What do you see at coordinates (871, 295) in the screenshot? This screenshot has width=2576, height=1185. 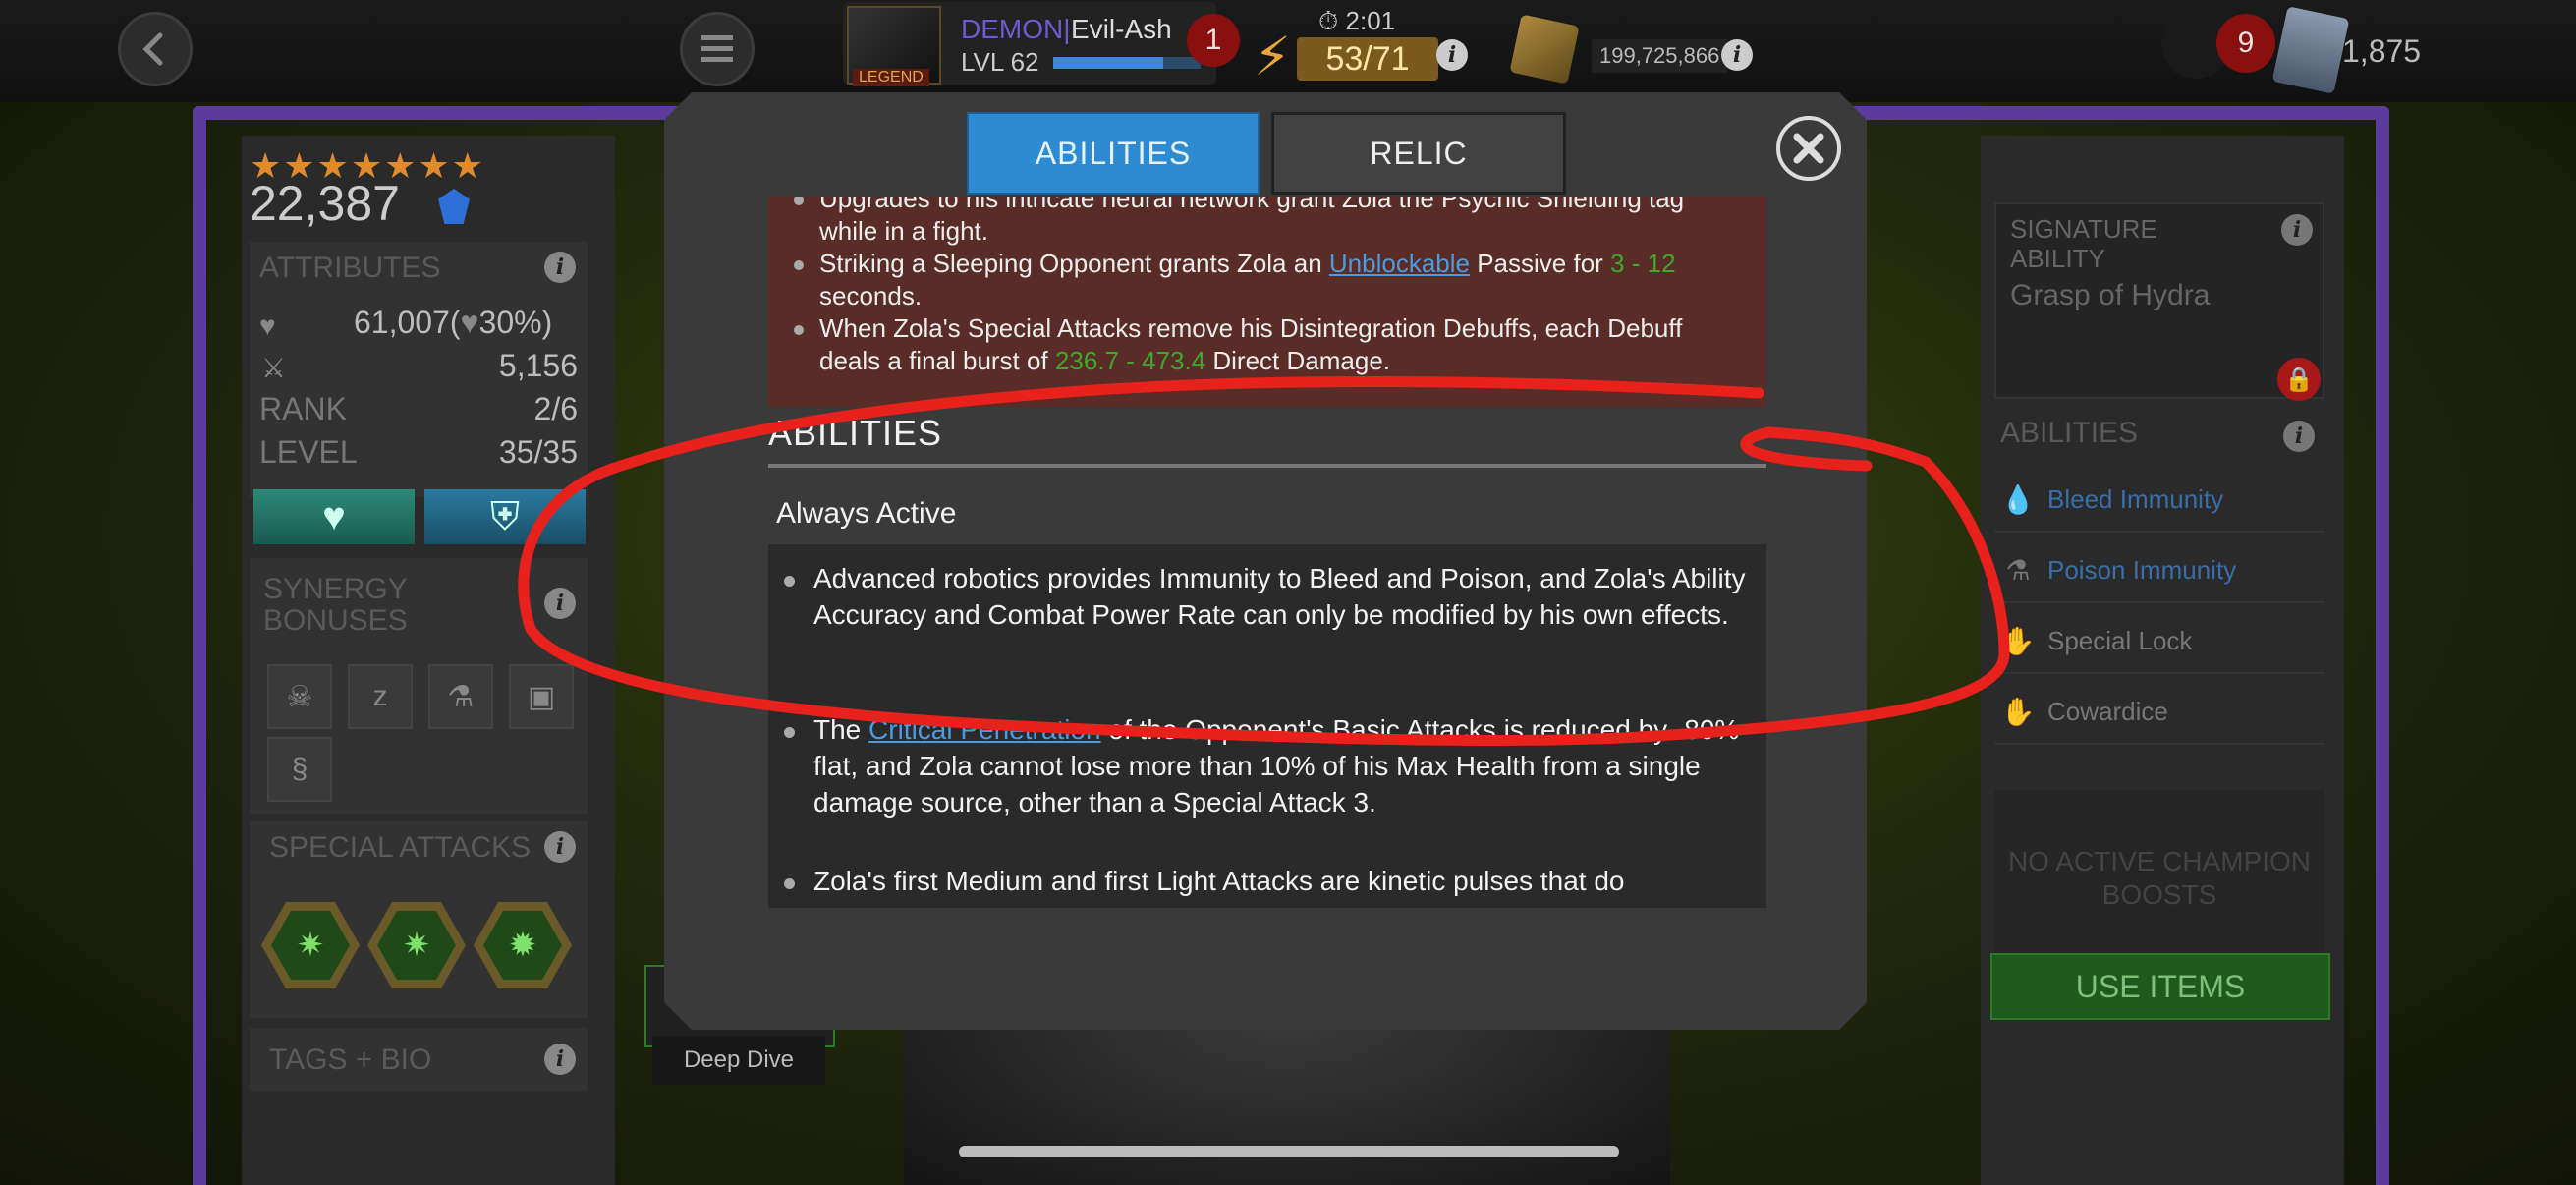 I see `text-segment: seconds.` at bounding box center [871, 295].